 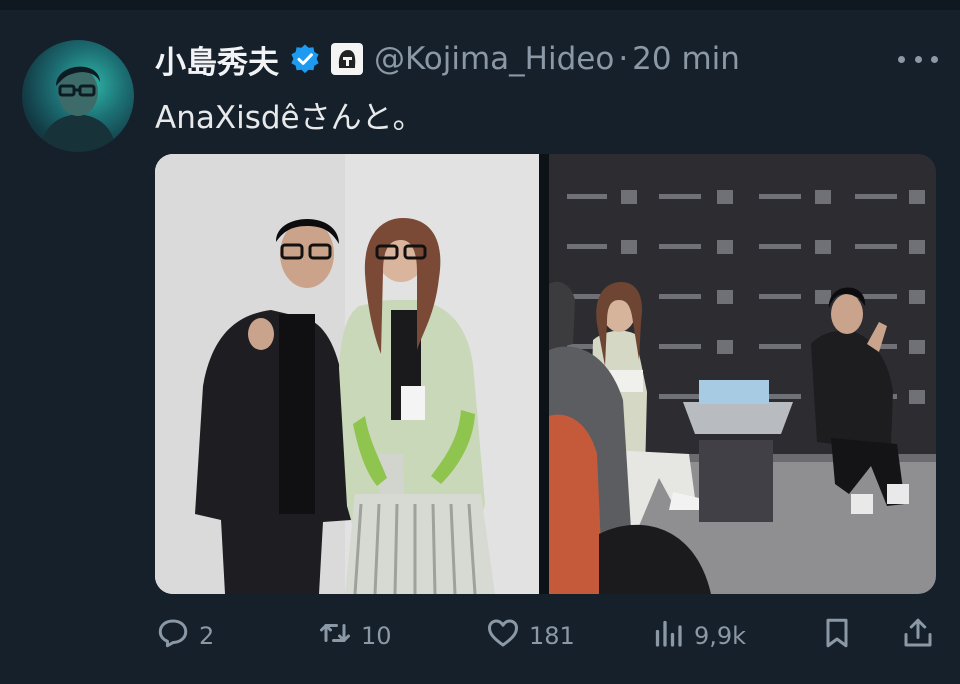 I want to click on tweet-header: 小島秀夫 @Kojima_Hideo · 20 min, so click(x=447, y=59).